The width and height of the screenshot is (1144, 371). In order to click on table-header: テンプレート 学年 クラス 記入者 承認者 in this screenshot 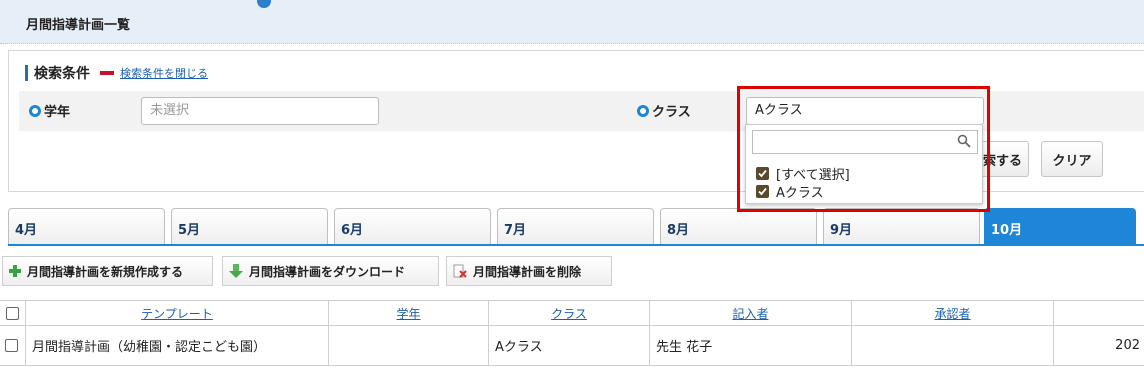, I will do `click(572, 313)`.